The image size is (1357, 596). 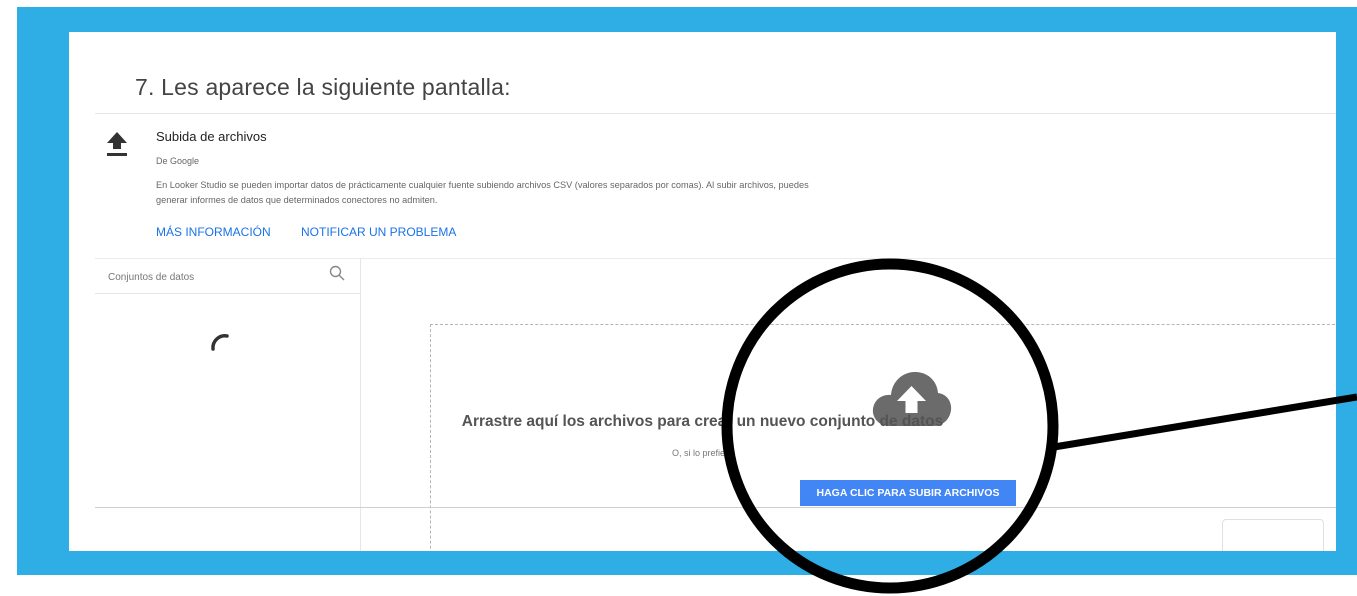 I want to click on datasets-search-input: Conjuntos de datos, so click(x=151, y=277).